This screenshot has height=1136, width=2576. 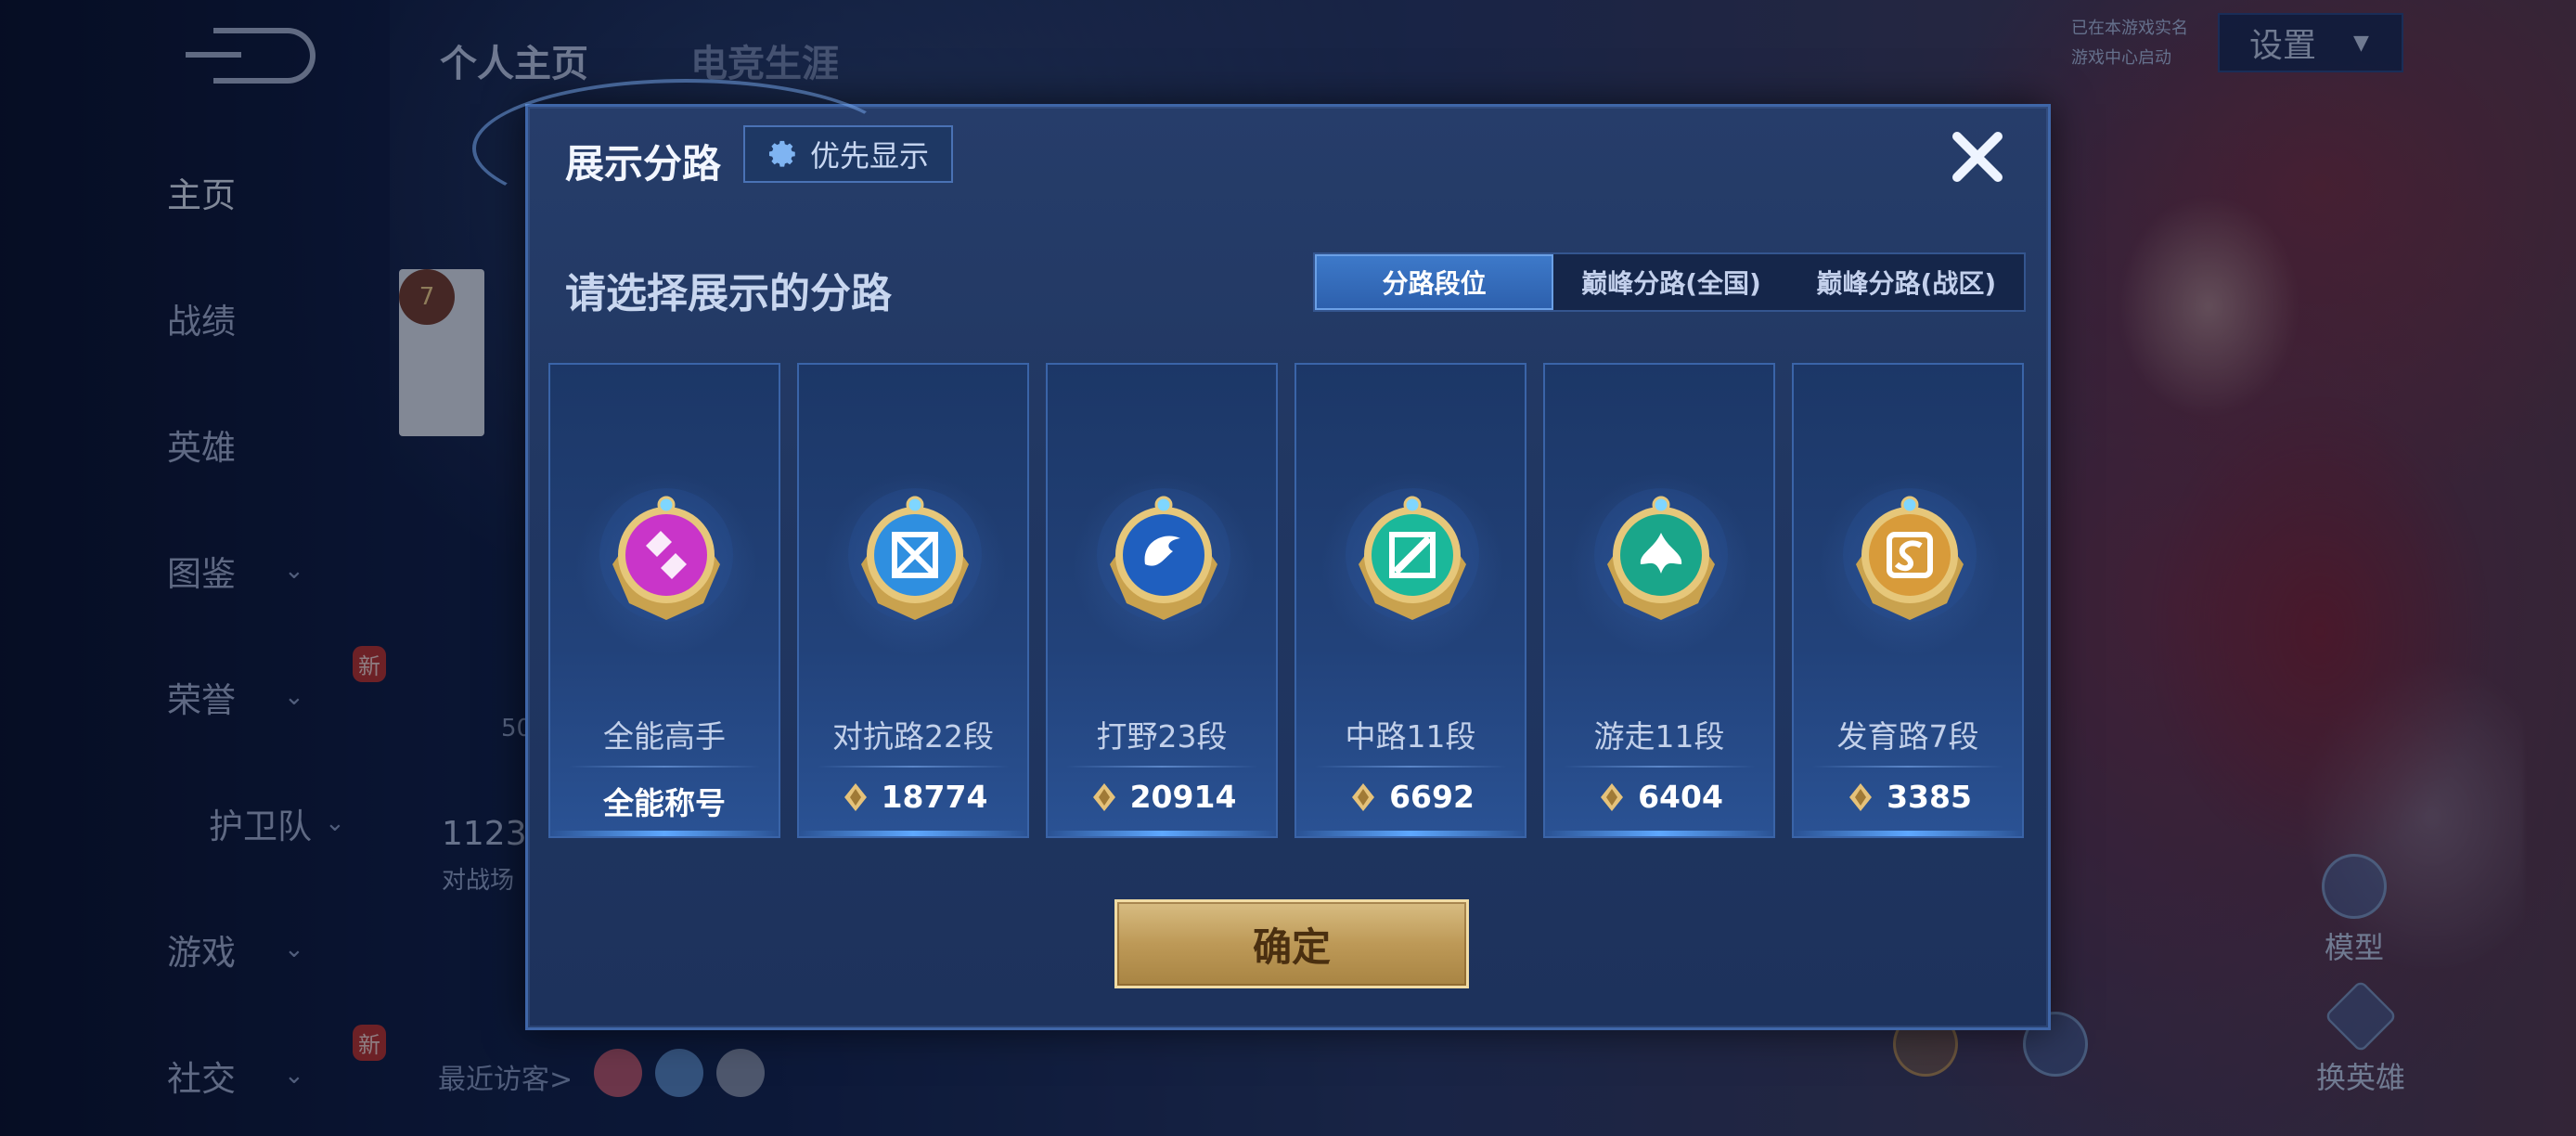 I want to click on selection-prompt: 请选择展示的分路, so click(x=729, y=293).